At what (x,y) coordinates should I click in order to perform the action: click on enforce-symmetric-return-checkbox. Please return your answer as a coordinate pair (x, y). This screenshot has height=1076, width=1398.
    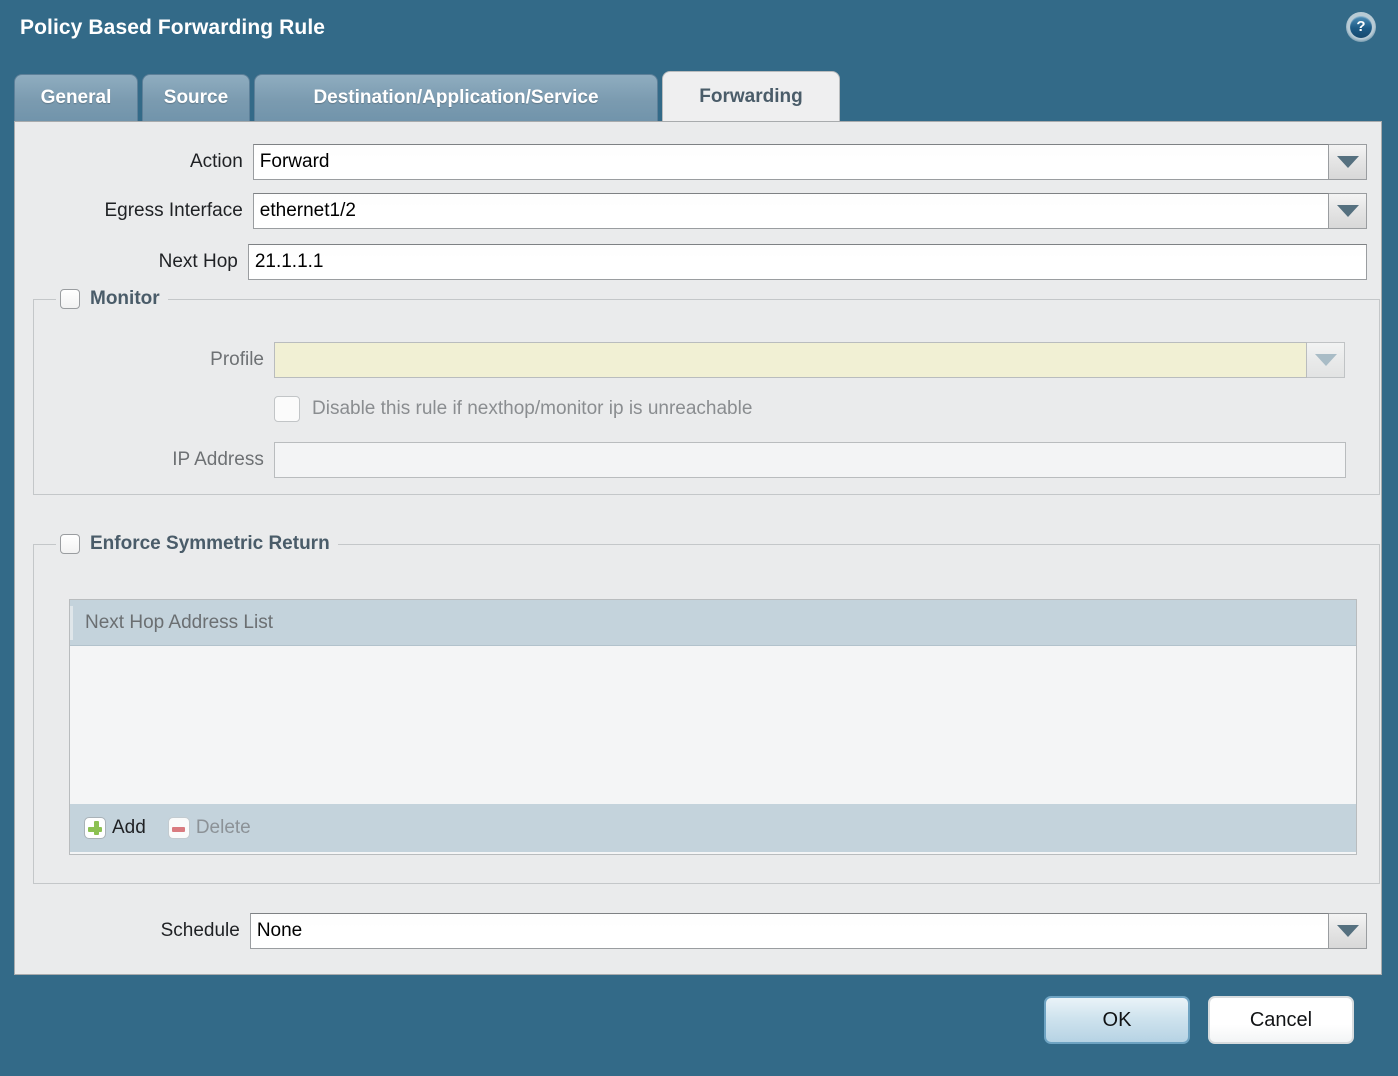
    Looking at the image, I should click on (70, 544).